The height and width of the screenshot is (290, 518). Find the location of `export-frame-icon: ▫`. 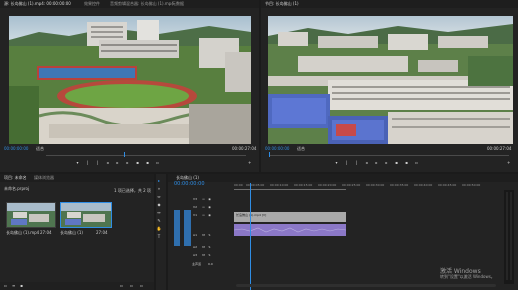

export-frame-icon: ▫ is located at coordinates (157, 163).